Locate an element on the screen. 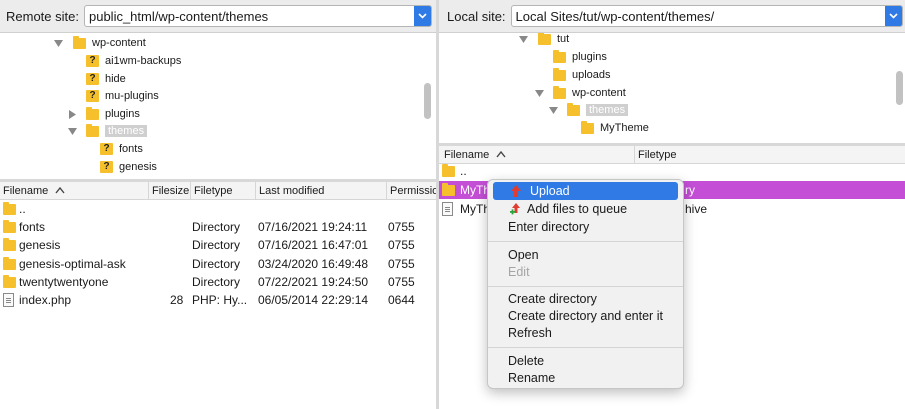 Image resolution: width=905 pixels, height=409 pixels. remote-site-label: Remote site: is located at coordinates (42, 16).